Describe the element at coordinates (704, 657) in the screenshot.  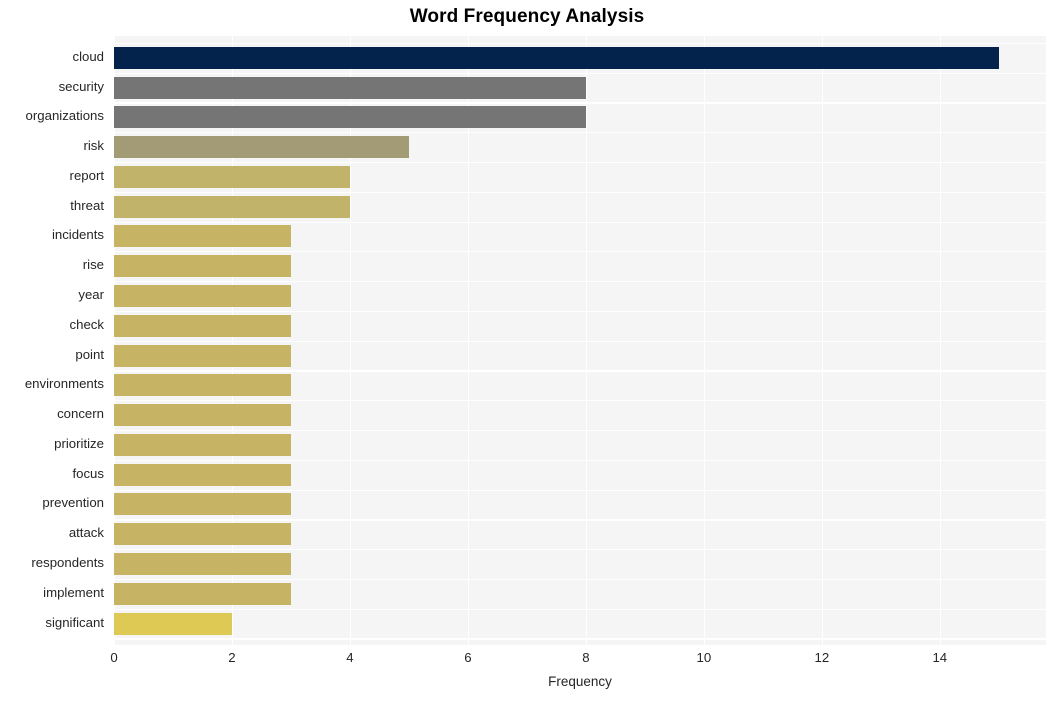
I see `x-axis-tick-label: 10` at that location.